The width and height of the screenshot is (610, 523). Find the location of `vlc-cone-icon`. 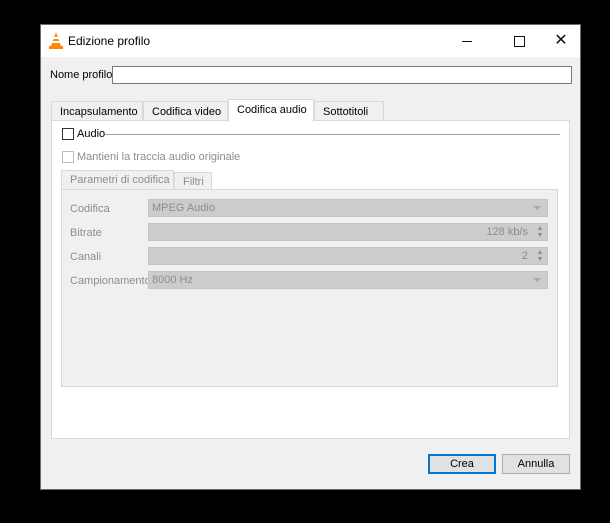

vlc-cone-icon is located at coordinates (56, 40).